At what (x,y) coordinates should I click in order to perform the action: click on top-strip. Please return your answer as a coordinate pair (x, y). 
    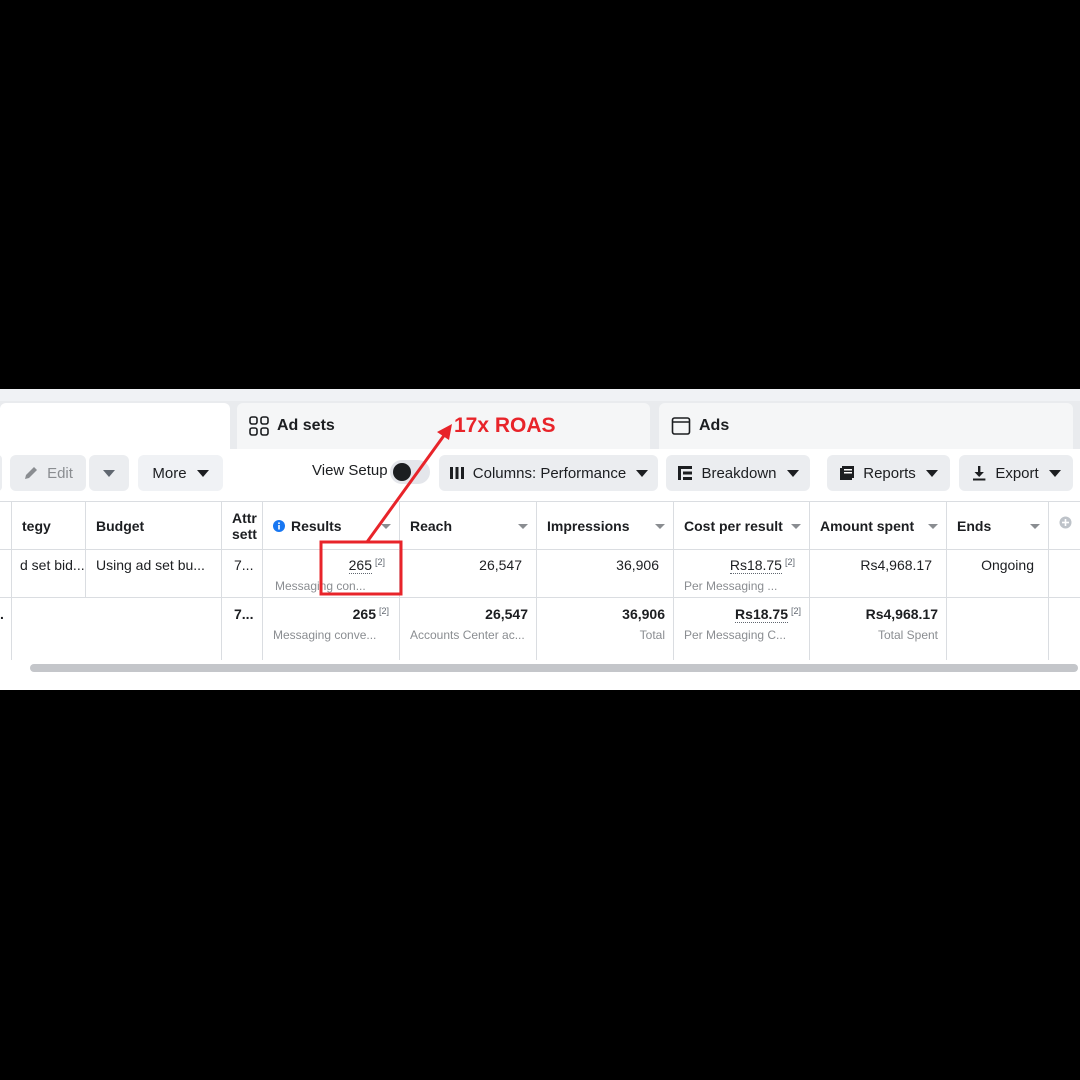
    Looking at the image, I should click on (540, 395).